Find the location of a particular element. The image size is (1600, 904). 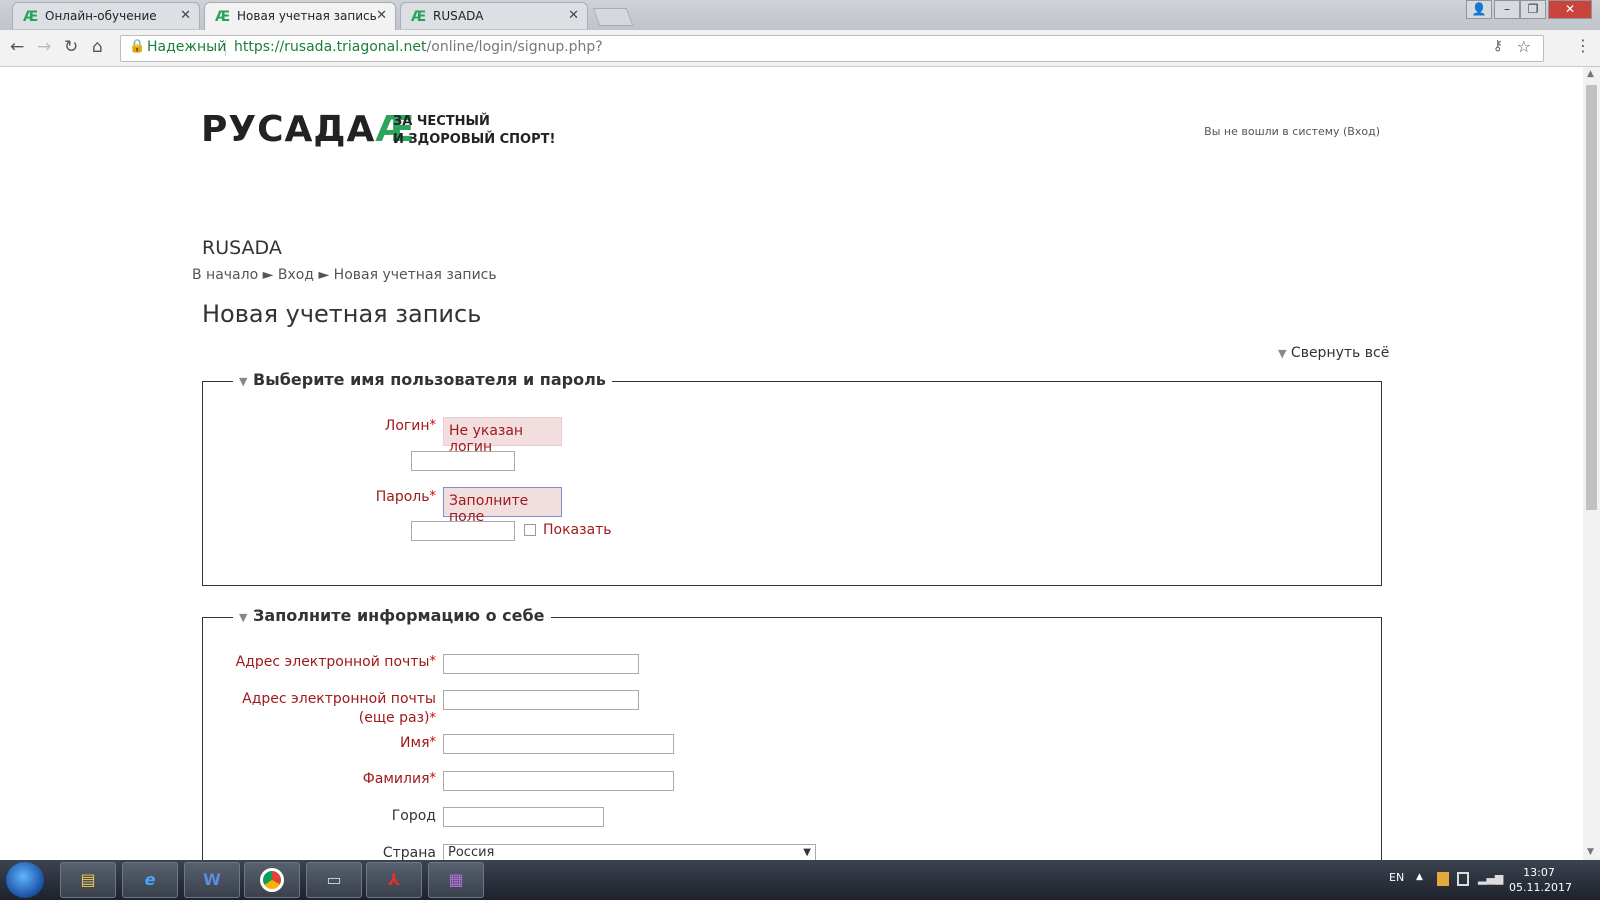

key-icon: ⚷ is located at coordinates (1498, 46).